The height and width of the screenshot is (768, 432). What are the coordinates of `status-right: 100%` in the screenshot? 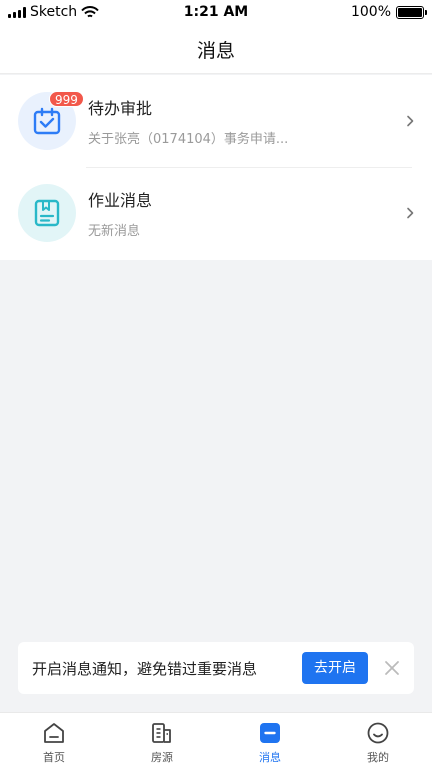 It's located at (388, 12).